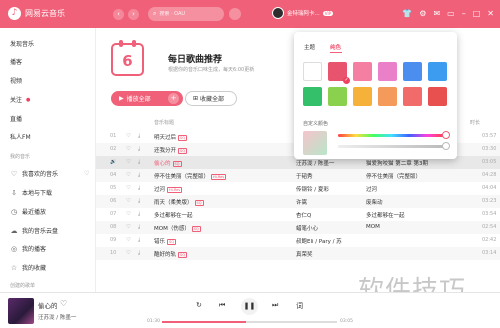 The image size is (500, 328). What do you see at coordinates (329, 176) in the screenshot?
I see `song-artist: 于韬秀` at bounding box center [329, 176].